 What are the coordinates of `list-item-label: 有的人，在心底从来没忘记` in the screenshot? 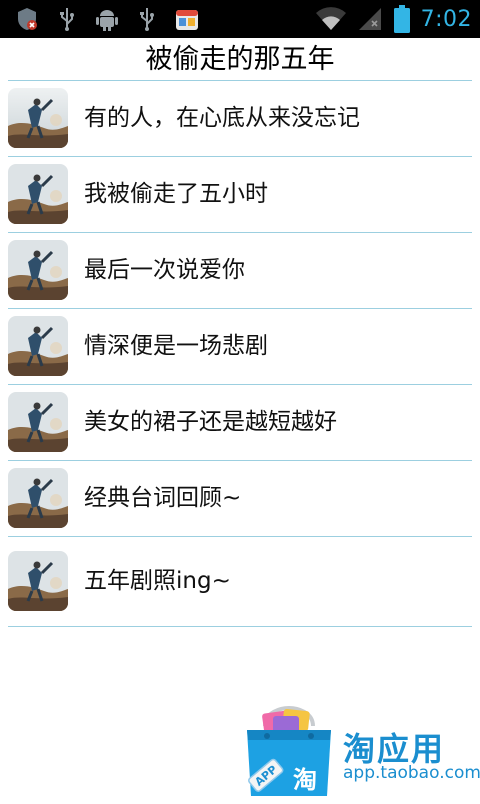 It's located at (222, 118).